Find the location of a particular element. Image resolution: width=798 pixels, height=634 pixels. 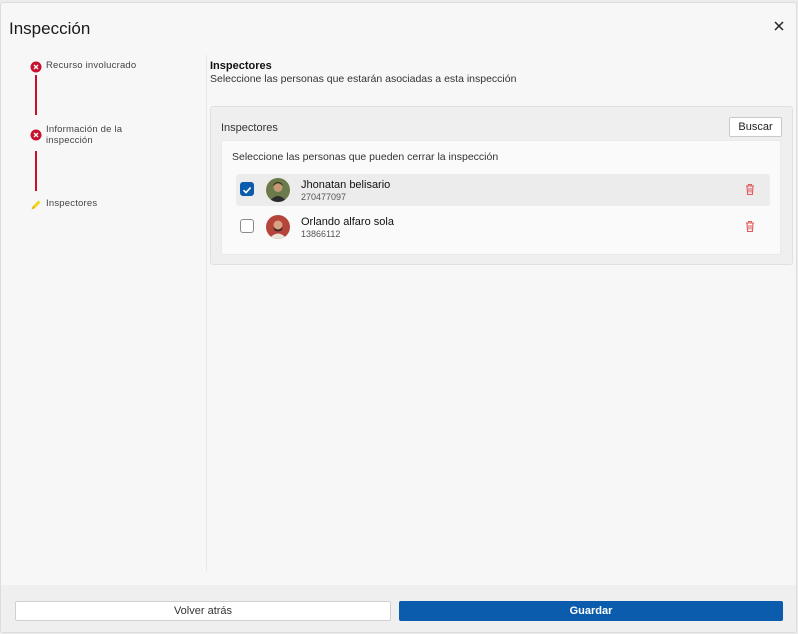

panel-label: Inspectores is located at coordinates (249, 128).